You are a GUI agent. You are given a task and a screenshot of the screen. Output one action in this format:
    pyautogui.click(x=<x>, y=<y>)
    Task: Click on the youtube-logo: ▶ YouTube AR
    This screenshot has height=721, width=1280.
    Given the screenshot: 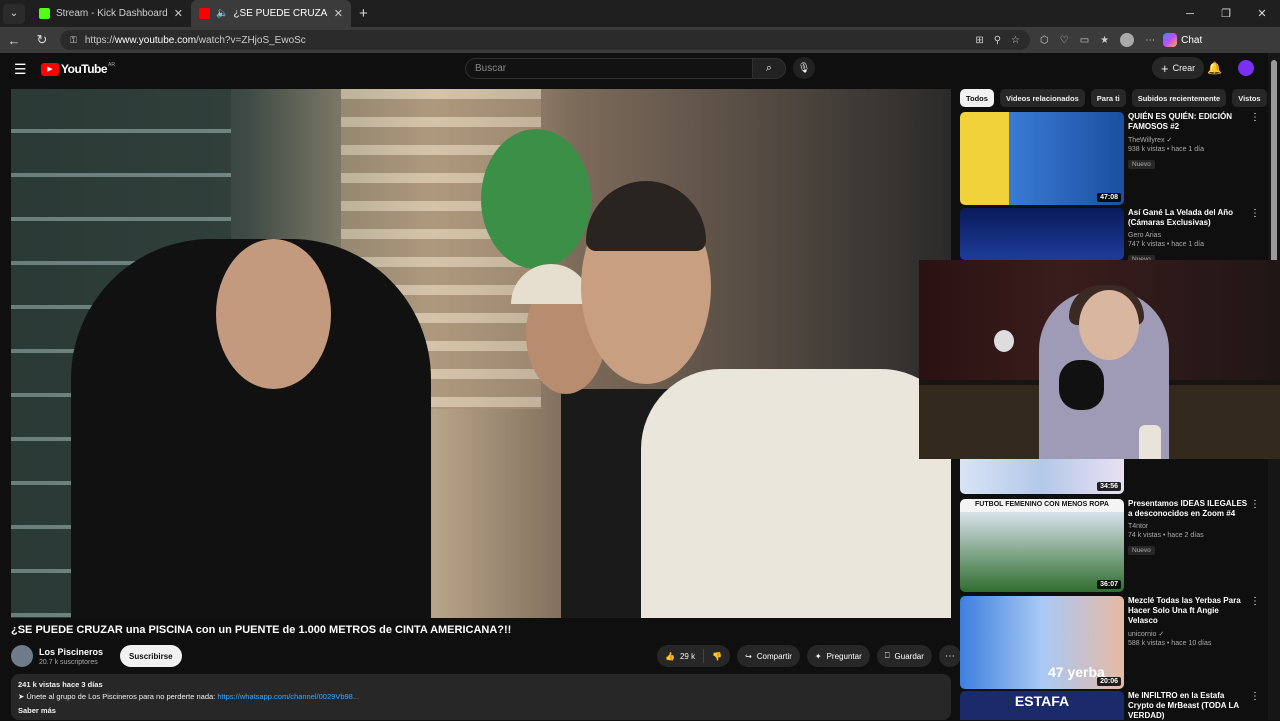 What is the action you would take?
    pyautogui.click(x=78, y=69)
    